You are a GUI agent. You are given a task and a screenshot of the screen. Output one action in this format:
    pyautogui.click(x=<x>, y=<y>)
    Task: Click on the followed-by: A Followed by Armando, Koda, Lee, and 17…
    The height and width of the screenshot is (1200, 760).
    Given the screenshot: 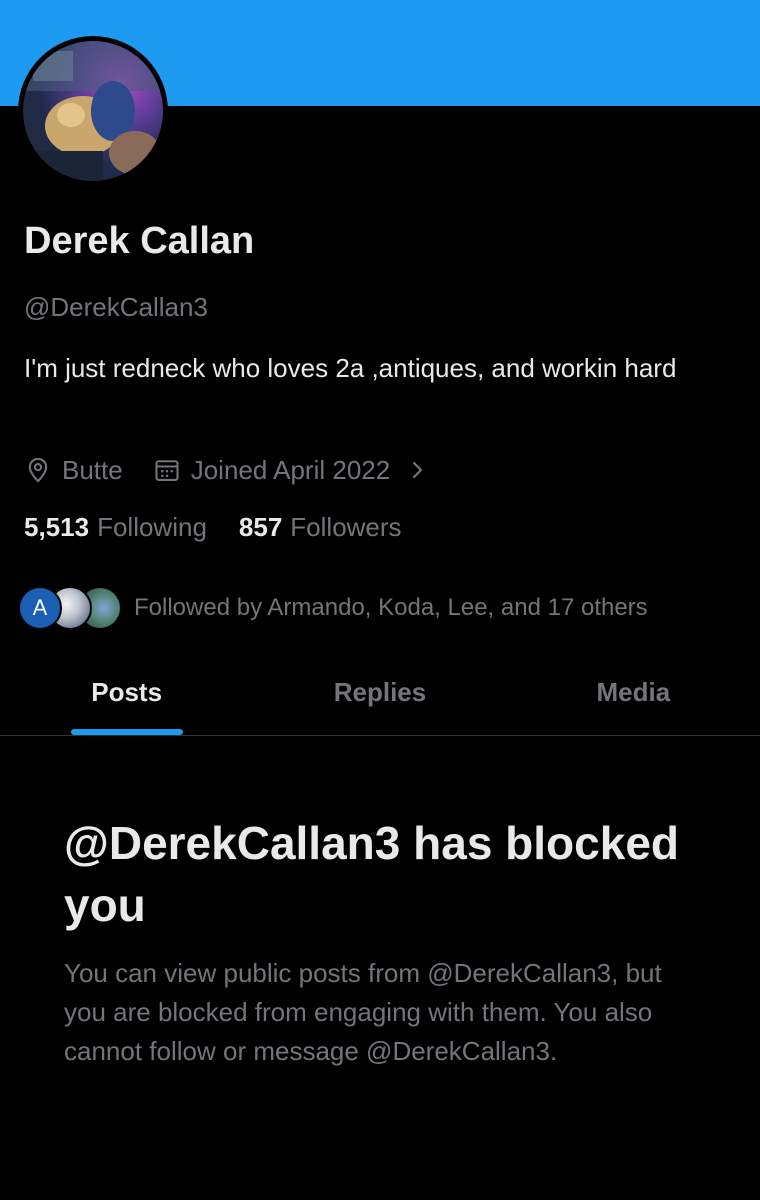 What is the action you would take?
    pyautogui.click(x=333, y=608)
    